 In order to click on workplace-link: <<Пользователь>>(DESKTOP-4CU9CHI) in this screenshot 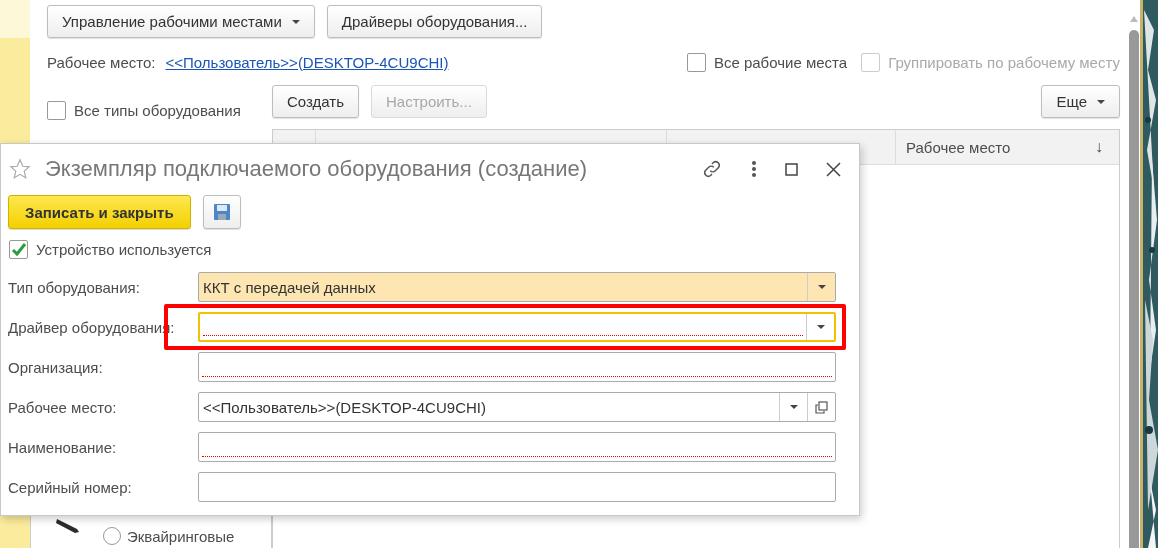, I will do `click(307, 62)`.